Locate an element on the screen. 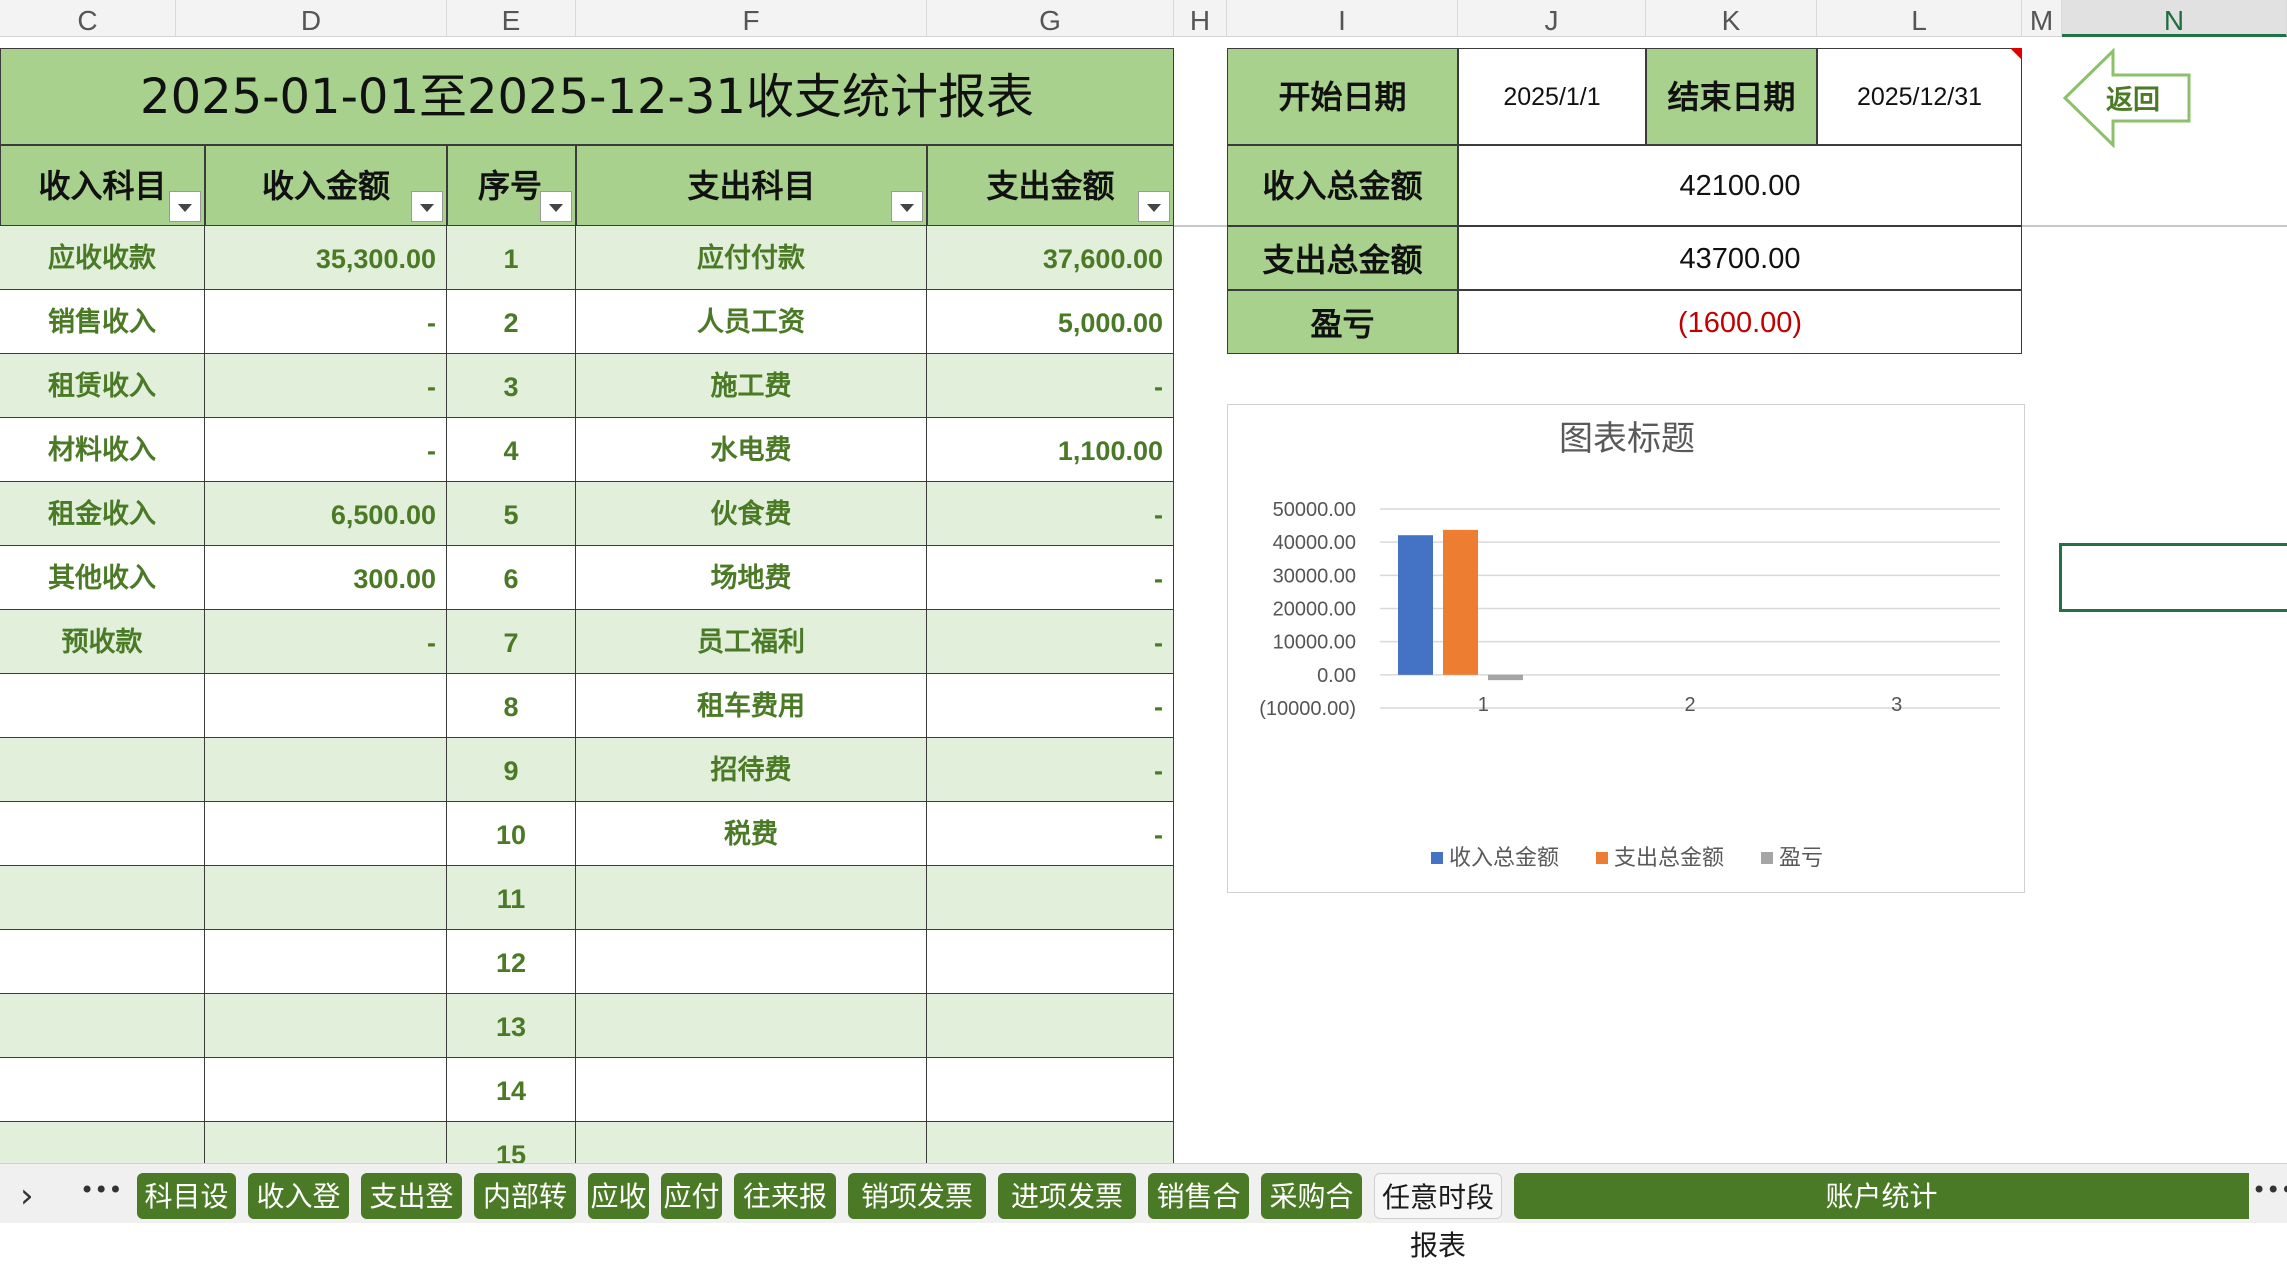 This screenshot has width=2287, height=1270. seq-cell: 14 is located at coordinates (511, 1090).